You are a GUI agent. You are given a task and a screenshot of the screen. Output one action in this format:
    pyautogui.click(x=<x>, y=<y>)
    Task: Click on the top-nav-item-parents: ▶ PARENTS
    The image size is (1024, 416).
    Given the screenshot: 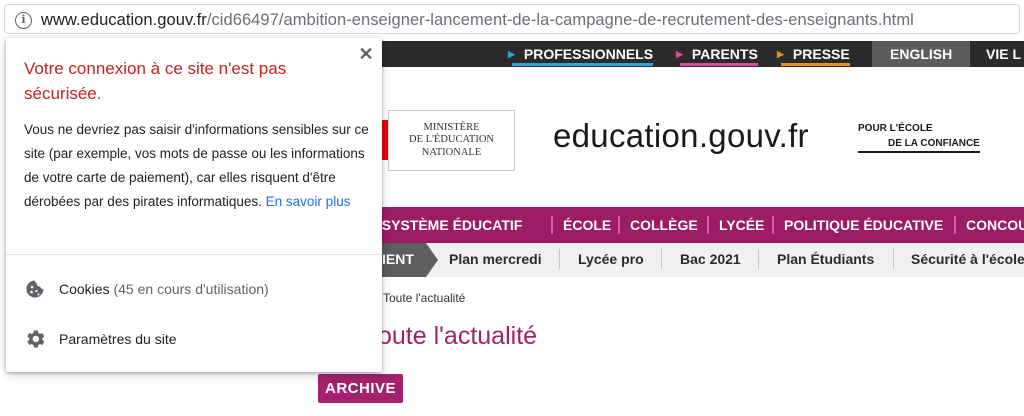 What is the action you would take?
    pyautogui.click(x=717, y=54)
    